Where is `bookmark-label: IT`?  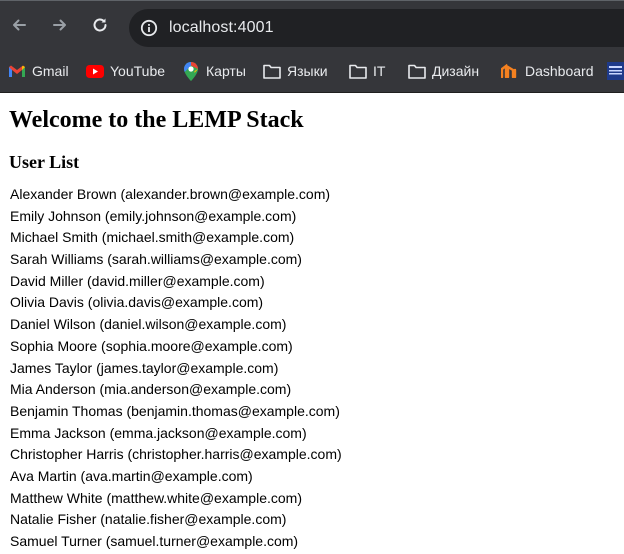 bookmark-label: IT is located at coordinates (379, 71).